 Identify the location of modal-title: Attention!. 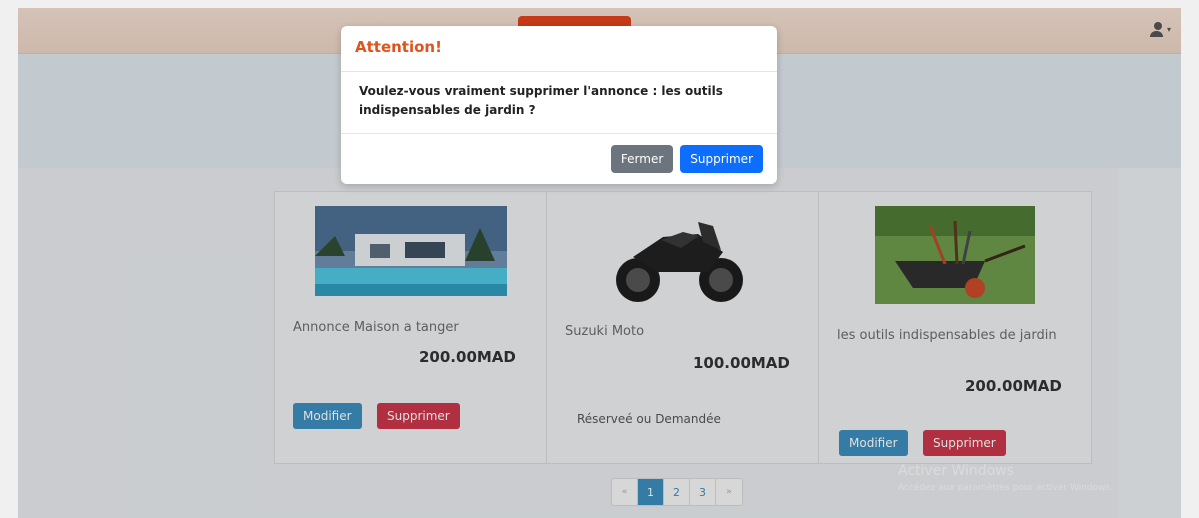
(398, 47).